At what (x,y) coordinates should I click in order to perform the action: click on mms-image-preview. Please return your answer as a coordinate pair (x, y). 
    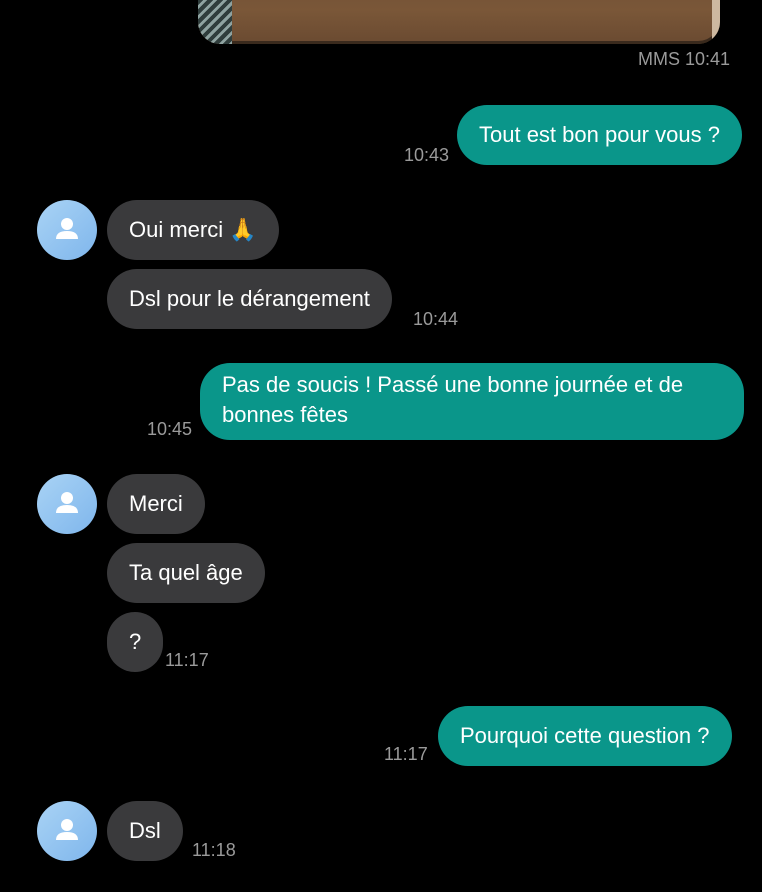
    Looking at the image, I should click on (459, 22).